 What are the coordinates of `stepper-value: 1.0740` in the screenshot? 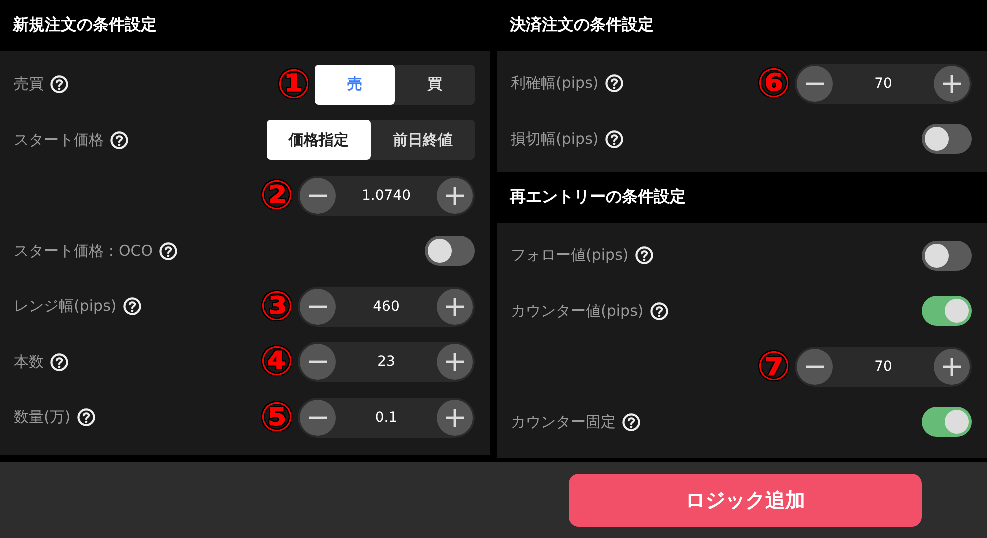 It's located at (386, 196).